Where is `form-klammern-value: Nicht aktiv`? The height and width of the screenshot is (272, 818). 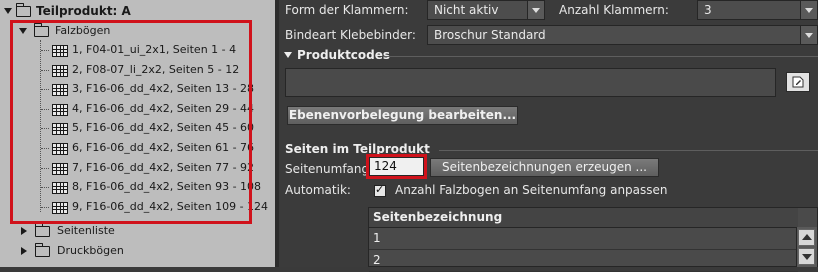 form-klammern-value: Nicht aktiv is located at coordinates (466, 10).